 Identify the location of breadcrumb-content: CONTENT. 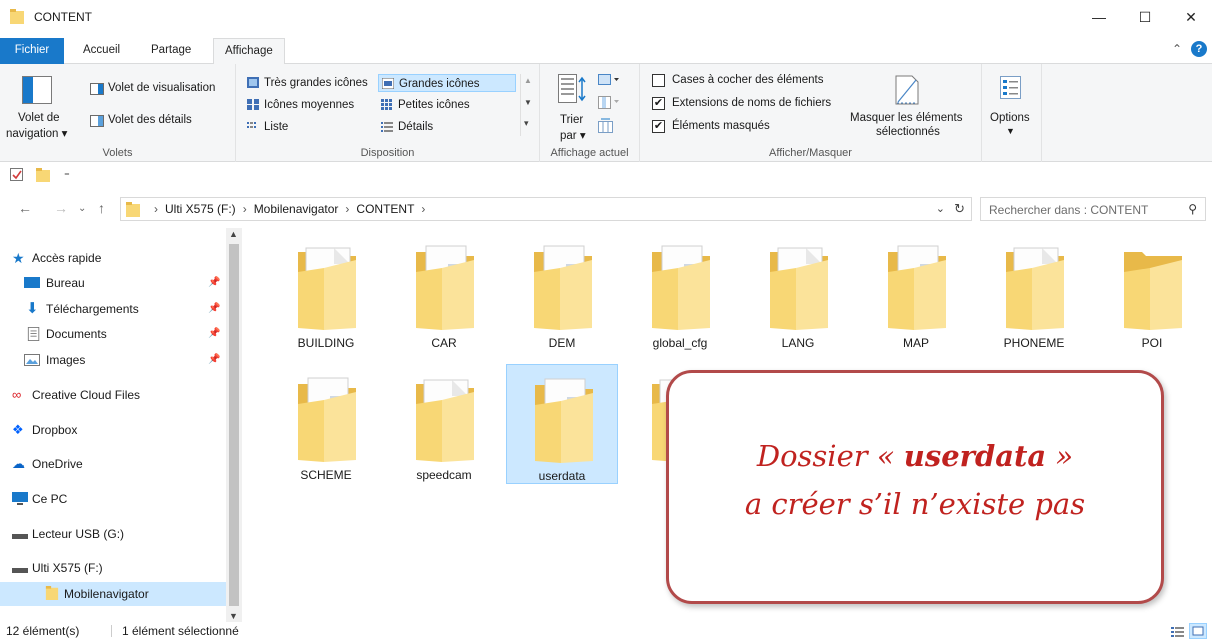
(385, 209).